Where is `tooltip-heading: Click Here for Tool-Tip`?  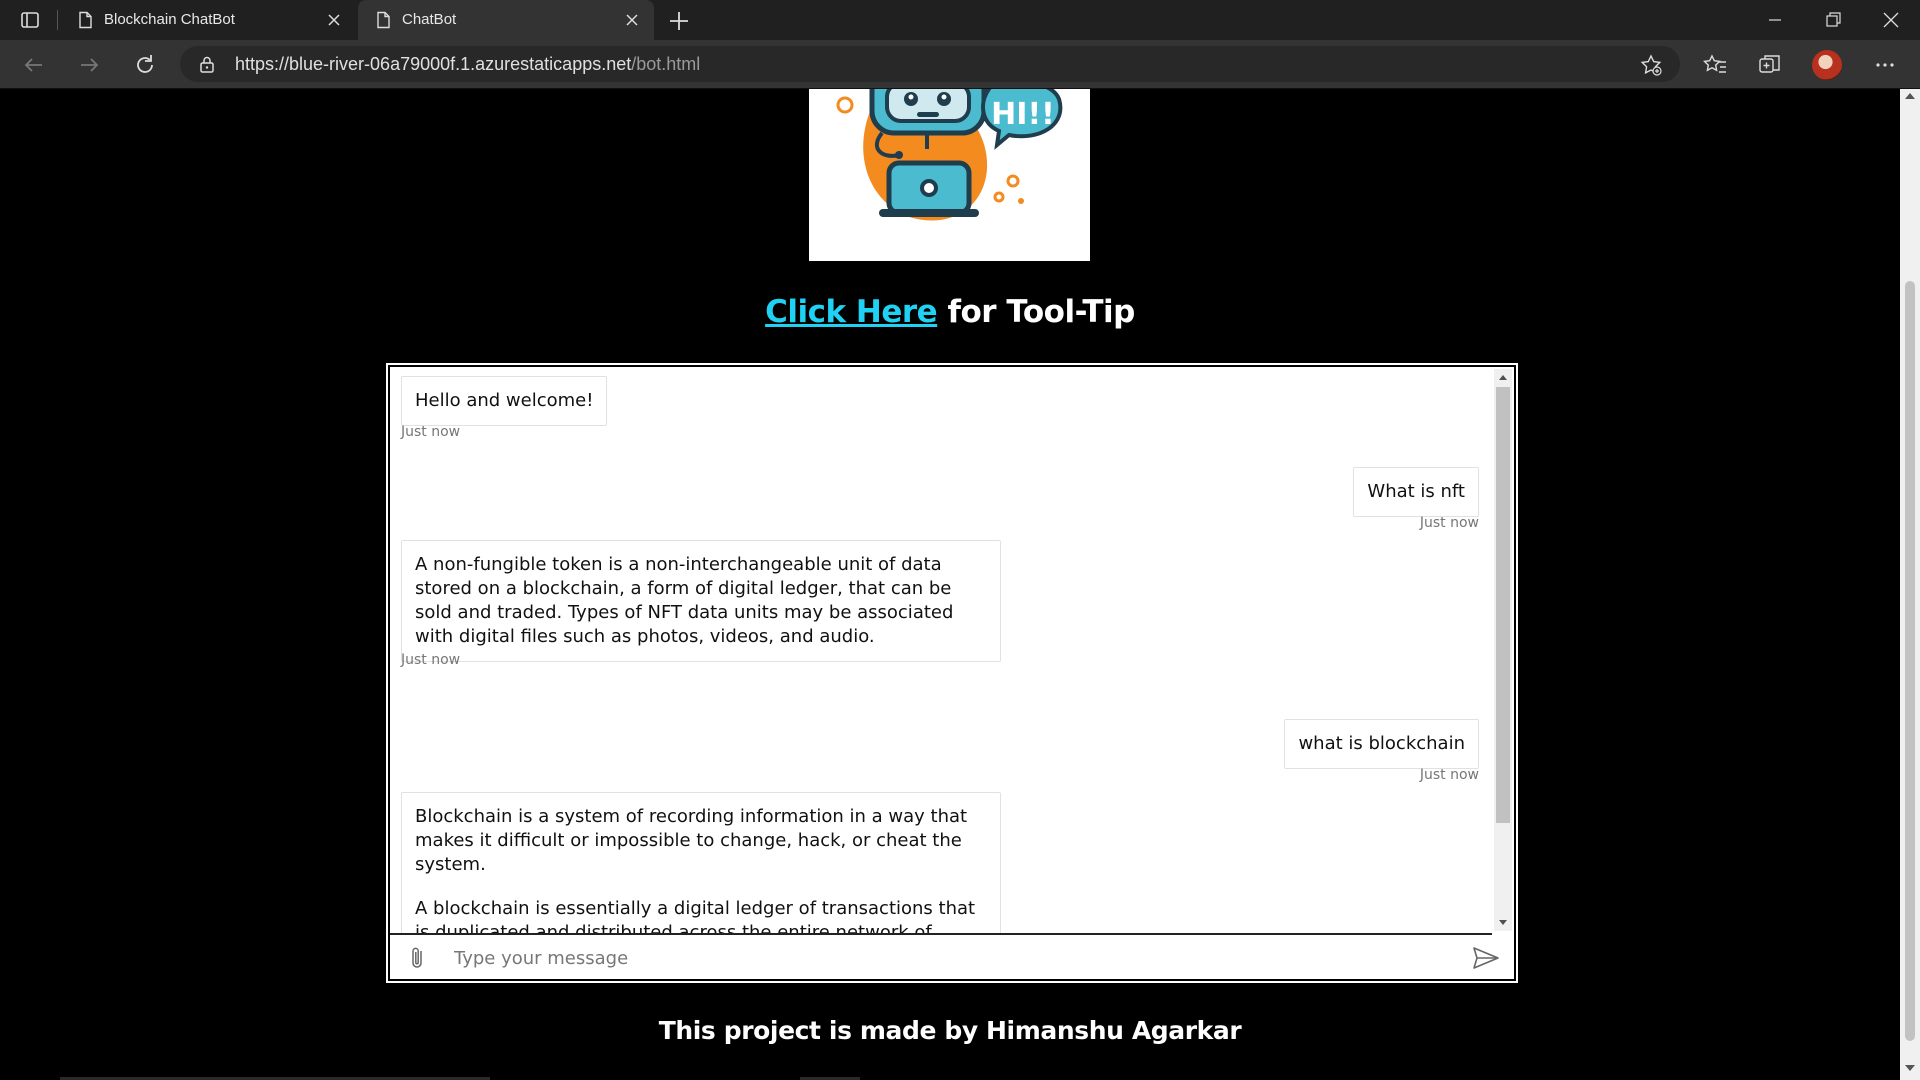
tooltip-heading: Click Here for Tool-Tip is located at coordinates (950, 312).